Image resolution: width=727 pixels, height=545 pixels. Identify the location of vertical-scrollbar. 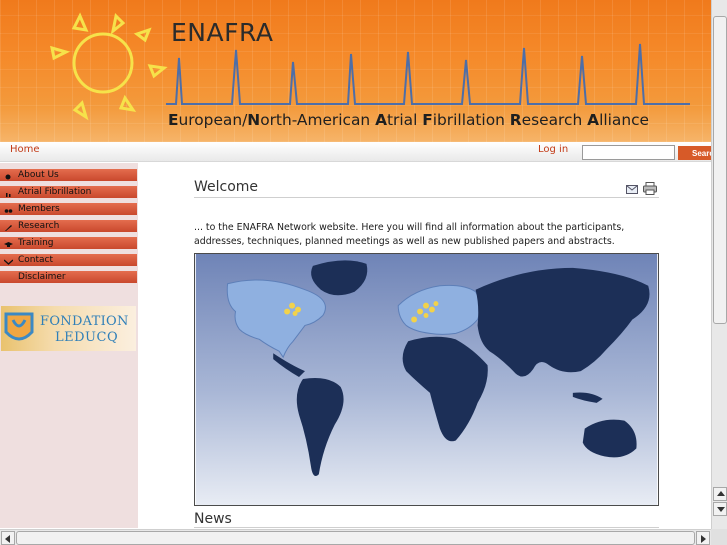
(719, 264).